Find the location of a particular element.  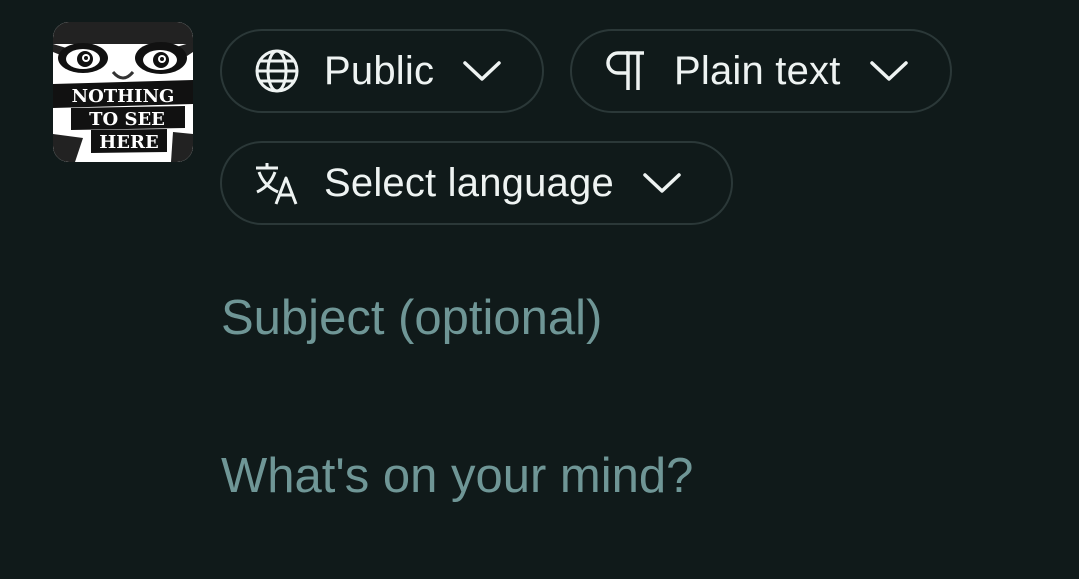

compose-textarea: What's on your mind? is located at coordinates (631, 476).